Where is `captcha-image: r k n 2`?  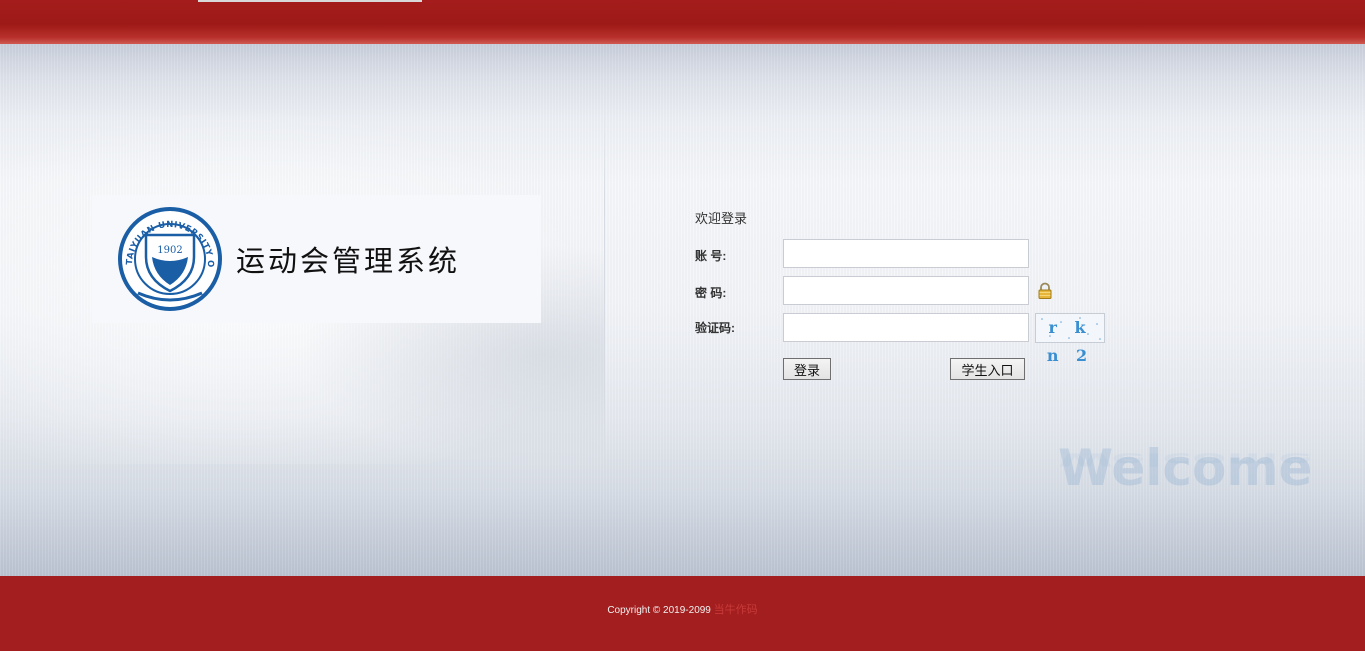
captcha-image: r k n 2 is located at coordinates (1070, 339).